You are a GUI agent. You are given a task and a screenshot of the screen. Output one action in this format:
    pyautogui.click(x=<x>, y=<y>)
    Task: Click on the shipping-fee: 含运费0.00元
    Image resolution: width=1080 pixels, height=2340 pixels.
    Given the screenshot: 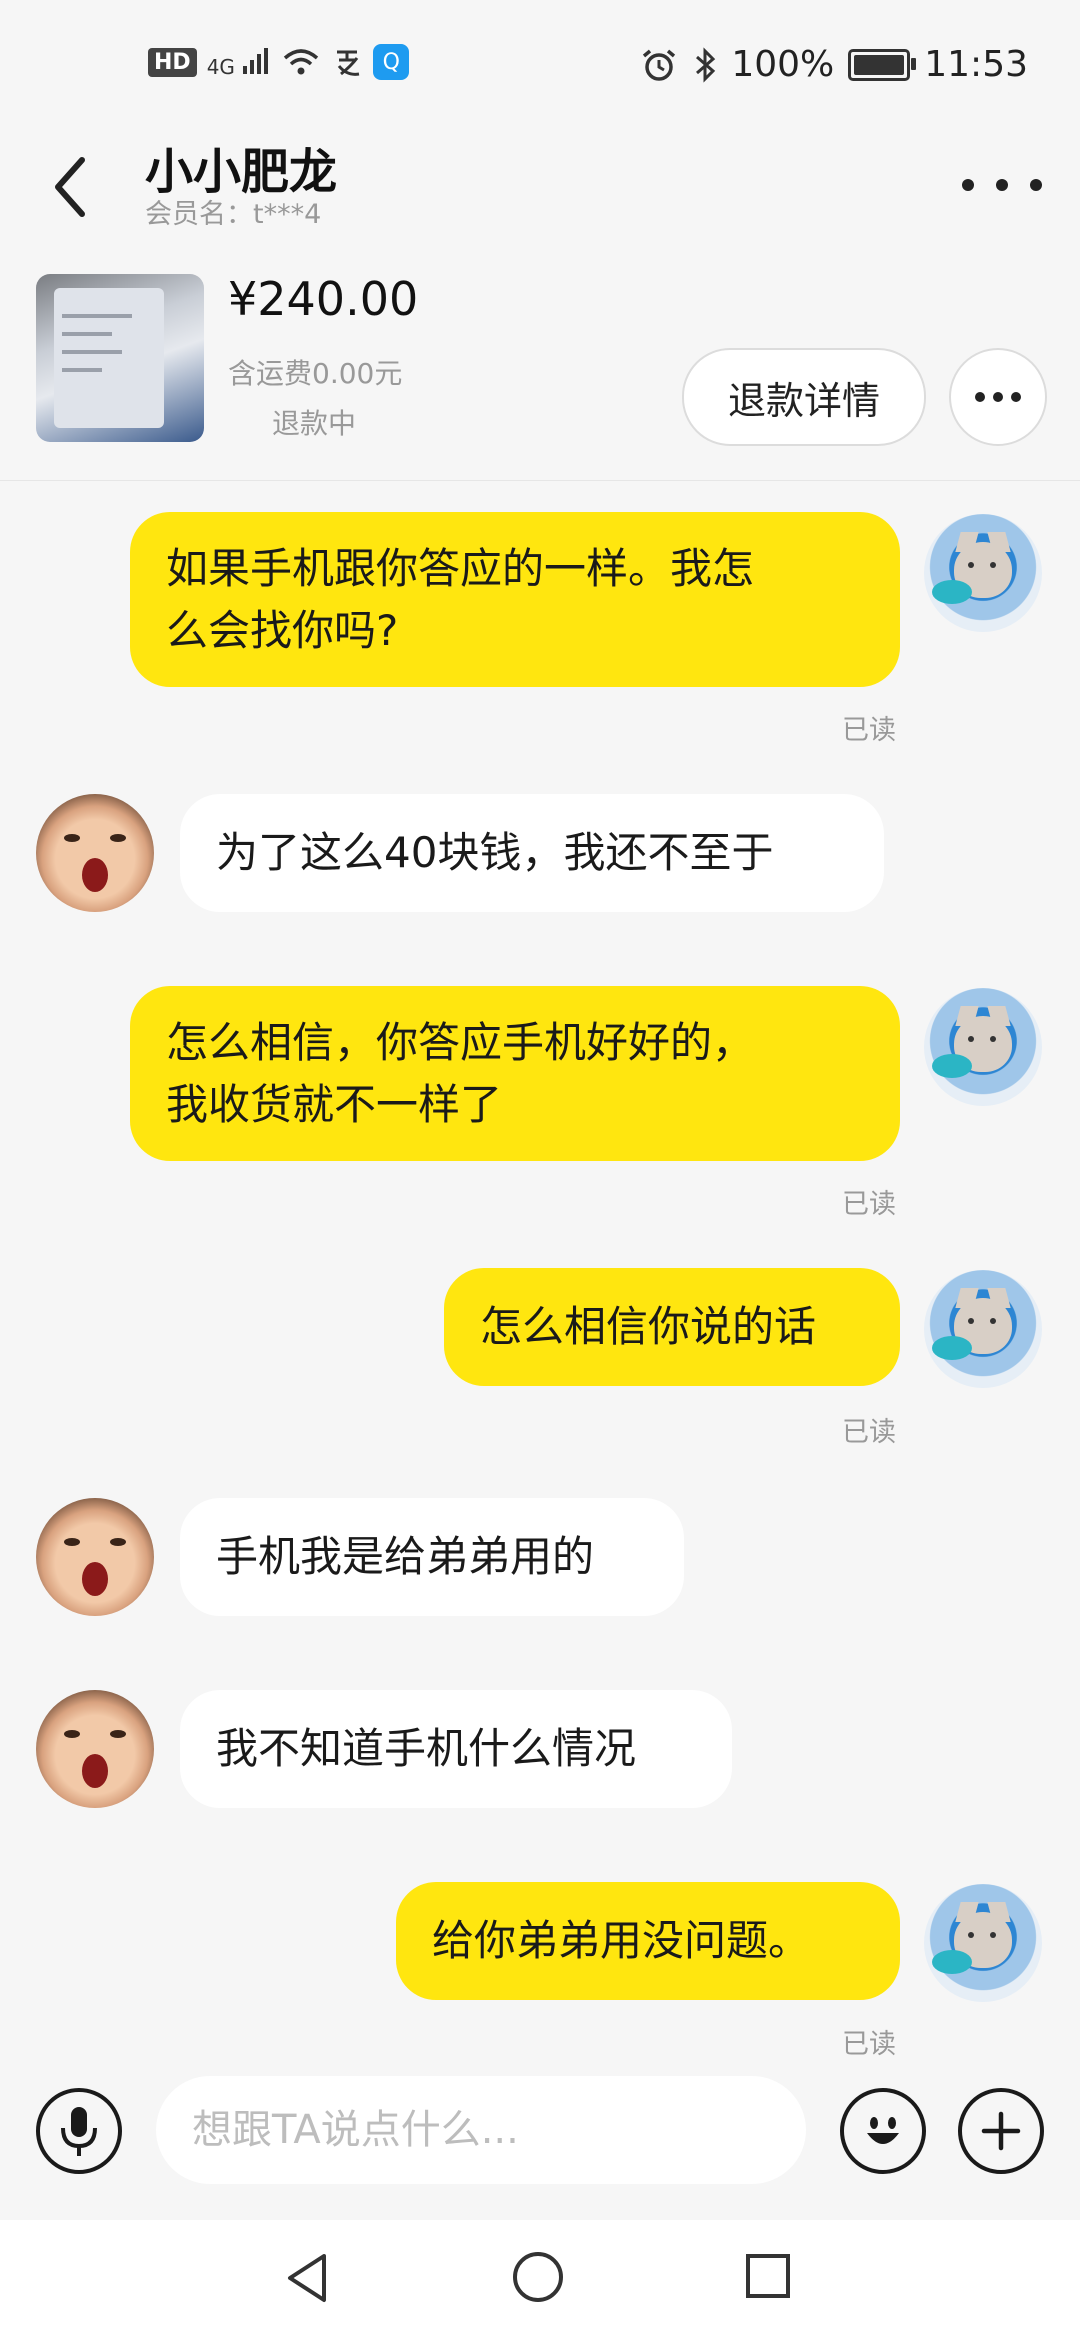 What is the action you would take?
    pyautogui.click(x=315, y=373)
    